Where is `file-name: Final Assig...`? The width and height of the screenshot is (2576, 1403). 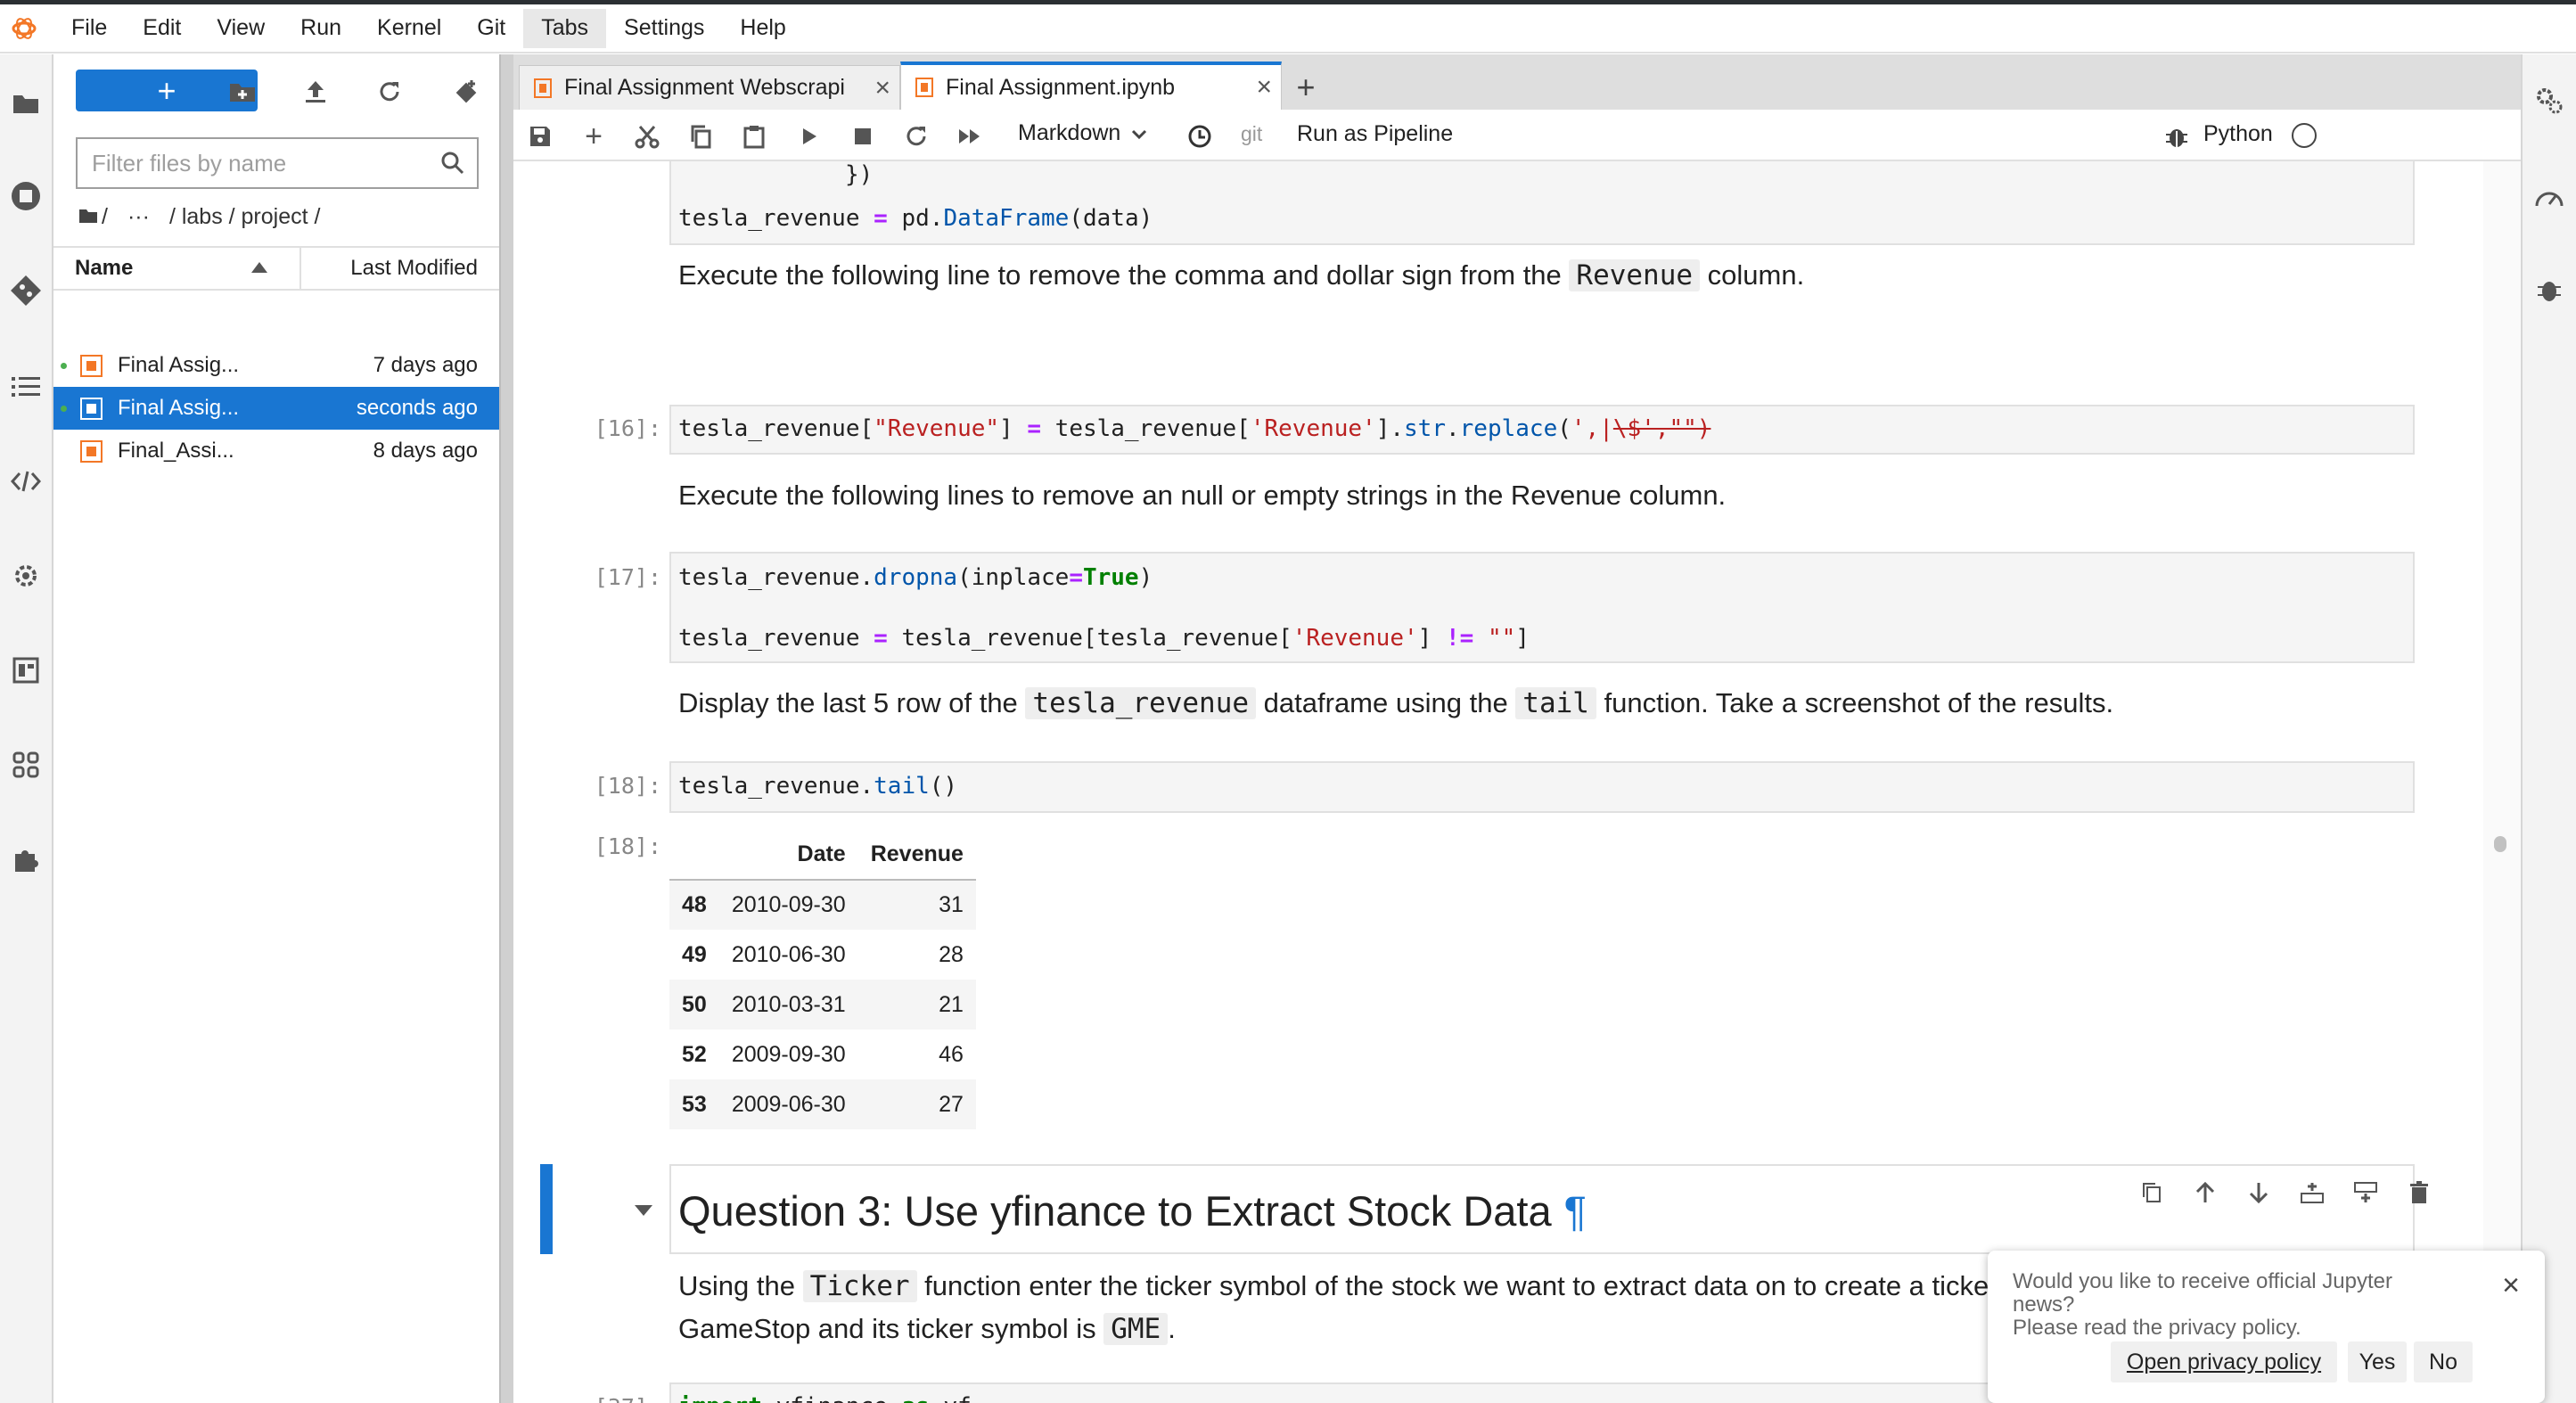 file-name: Final Assig... is located at coordinates (179, 365).